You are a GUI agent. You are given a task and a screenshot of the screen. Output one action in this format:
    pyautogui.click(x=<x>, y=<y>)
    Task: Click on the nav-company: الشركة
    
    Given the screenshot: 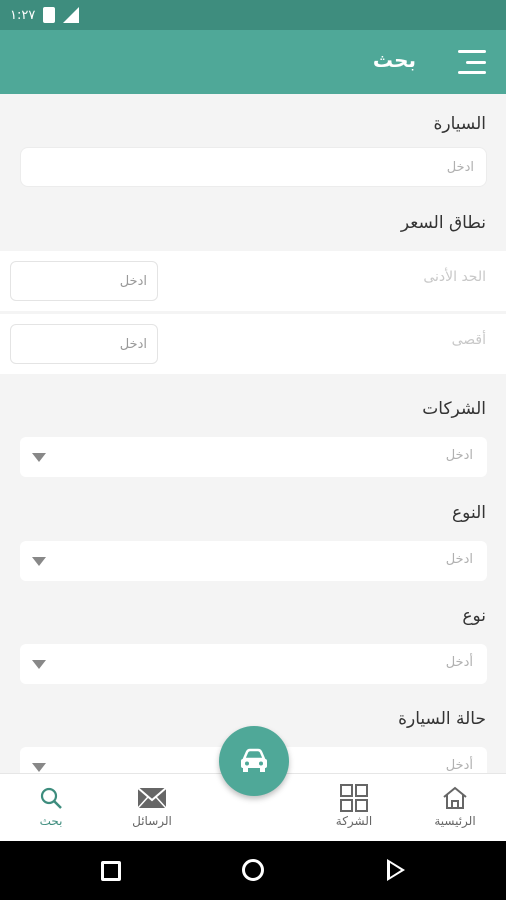 What is the action you would take?
    pyautogui.click(x=354, y=805)
    